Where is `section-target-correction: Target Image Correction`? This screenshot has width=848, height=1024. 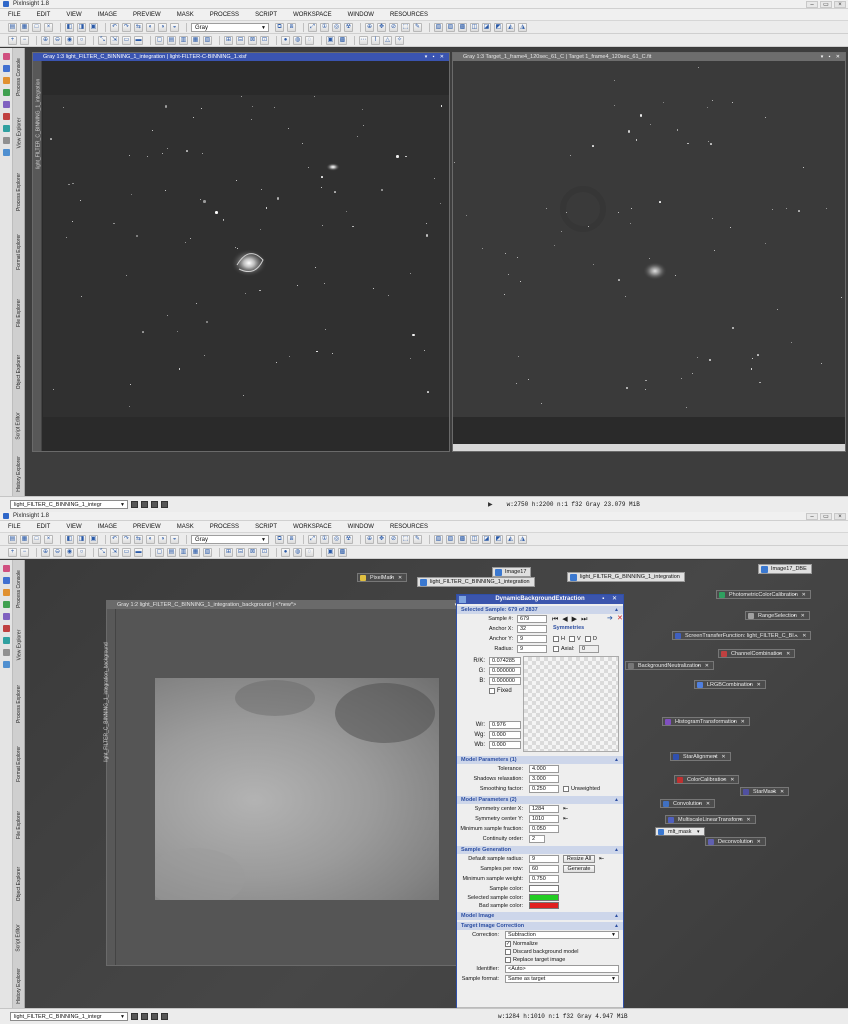
section-target-correction: Target Image Correction is located at coordinates (540, 926).